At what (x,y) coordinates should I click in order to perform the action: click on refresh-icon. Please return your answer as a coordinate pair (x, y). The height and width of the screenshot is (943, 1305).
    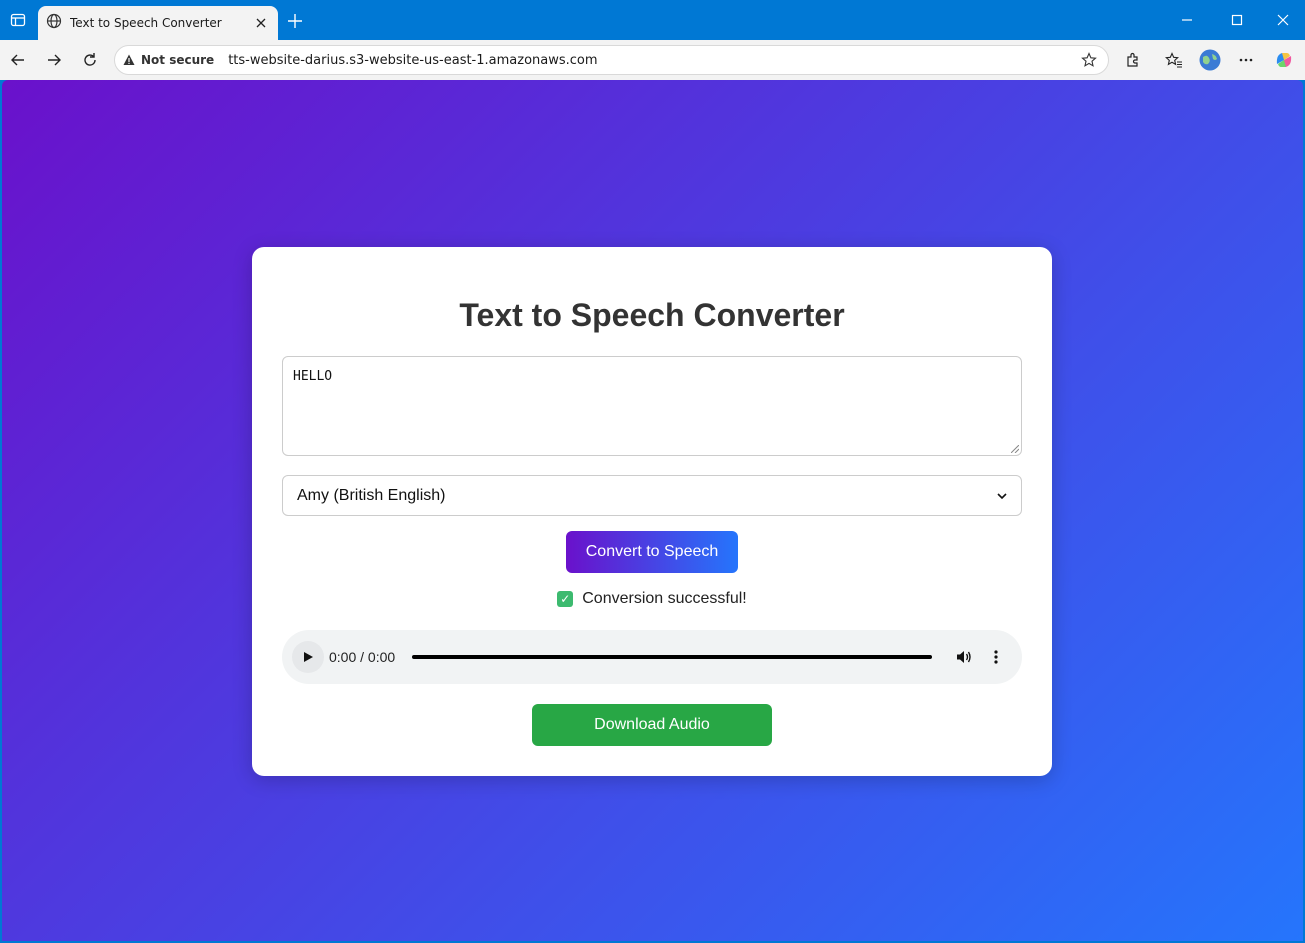
    Looking at the image, I should click on (90, 60).